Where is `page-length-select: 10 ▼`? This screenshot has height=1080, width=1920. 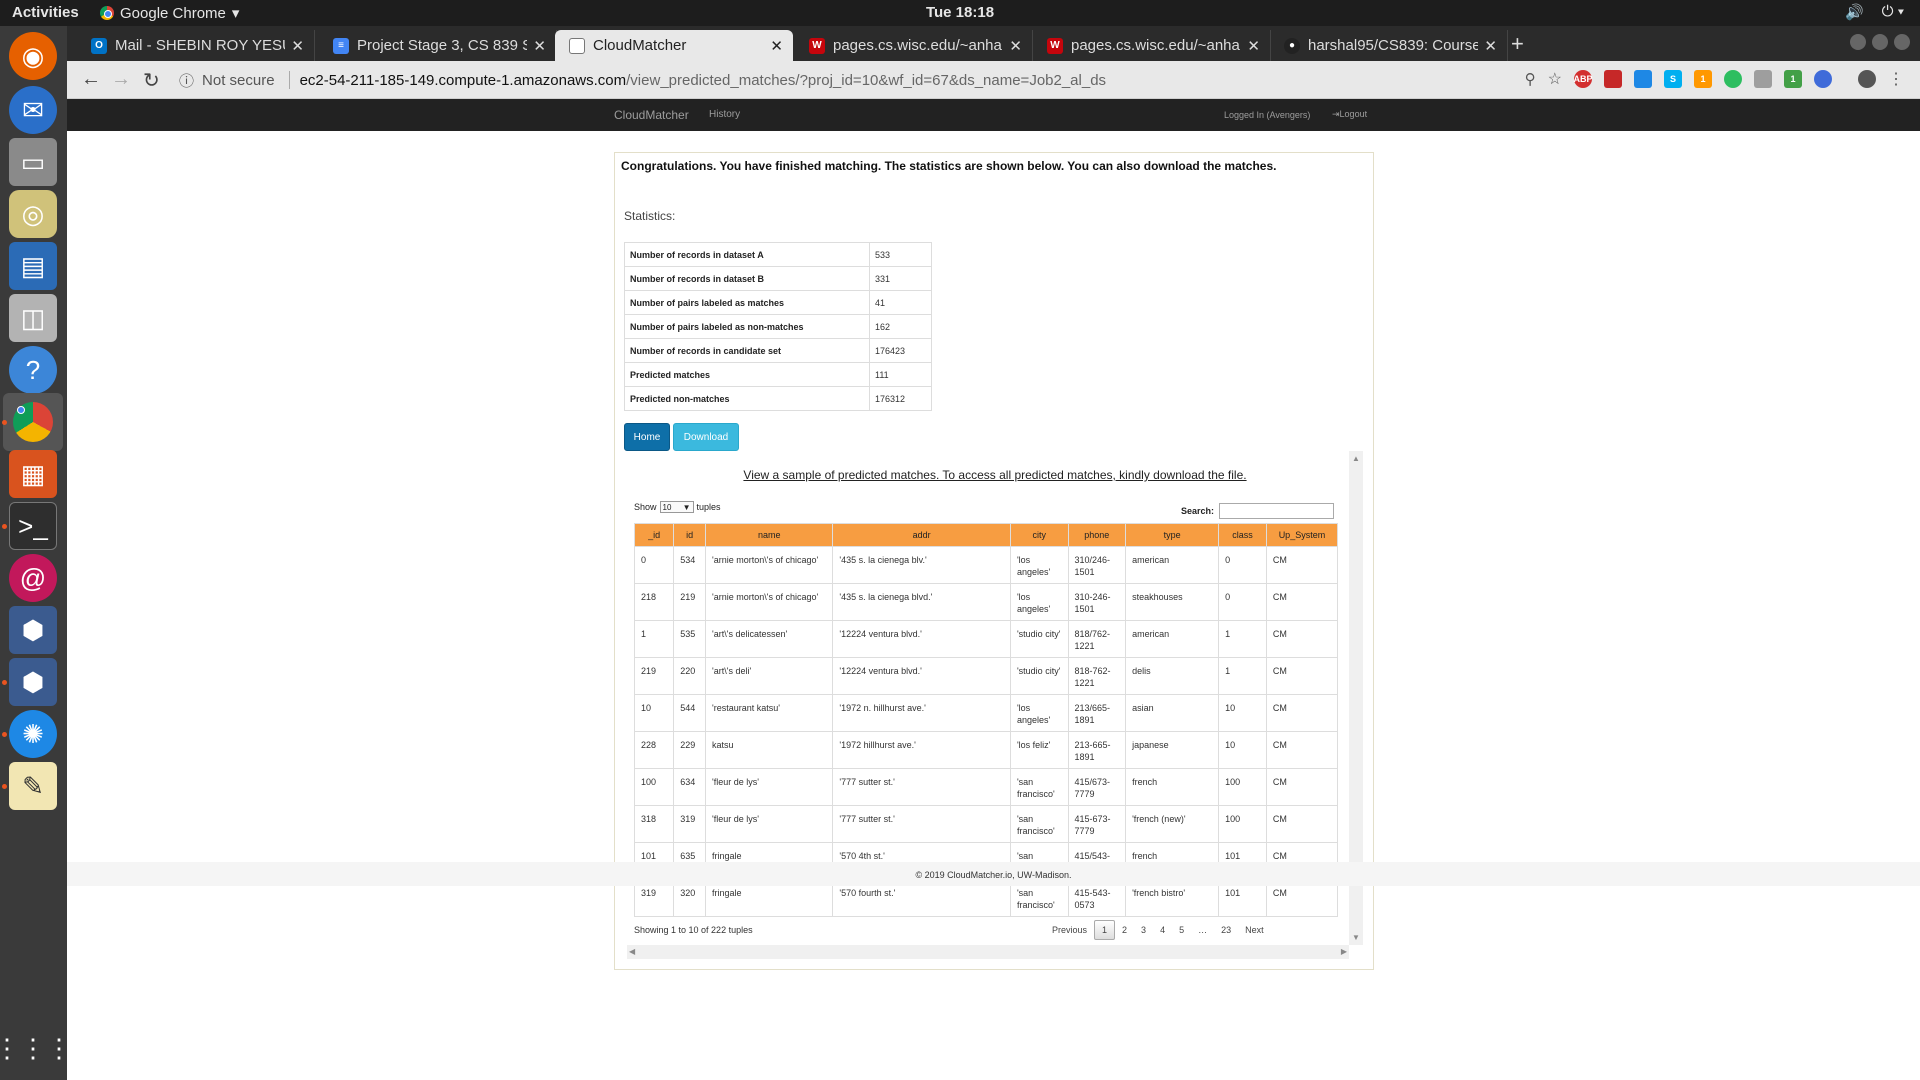 page-length-select: 10 ▼ is located at coordinates (676, 507).